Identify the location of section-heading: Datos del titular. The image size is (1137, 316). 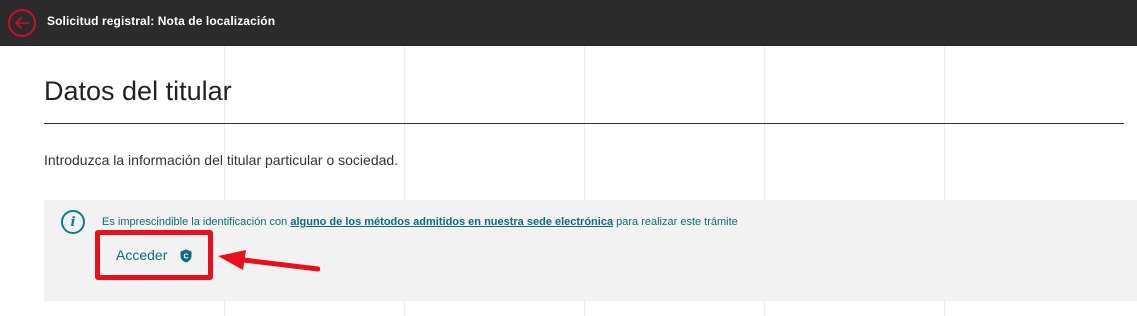
(138, 91).